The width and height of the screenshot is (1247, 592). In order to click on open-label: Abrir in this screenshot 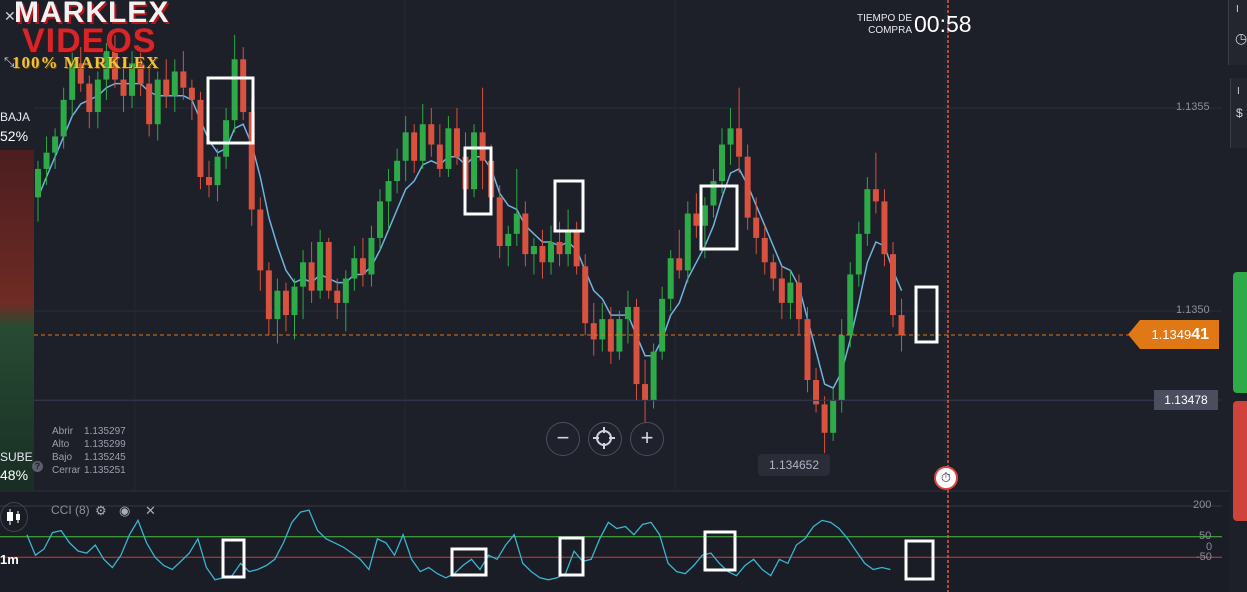, I will do `click(63, 431)`.